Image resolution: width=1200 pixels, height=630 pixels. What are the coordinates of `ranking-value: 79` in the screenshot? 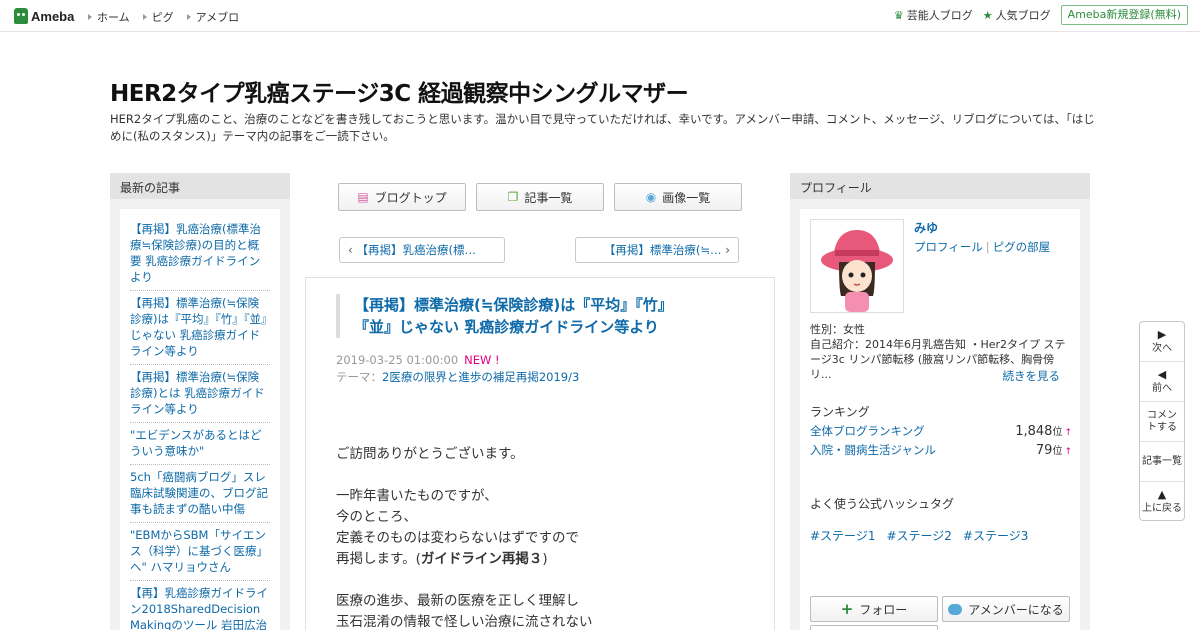 It's located at (1044, 450).